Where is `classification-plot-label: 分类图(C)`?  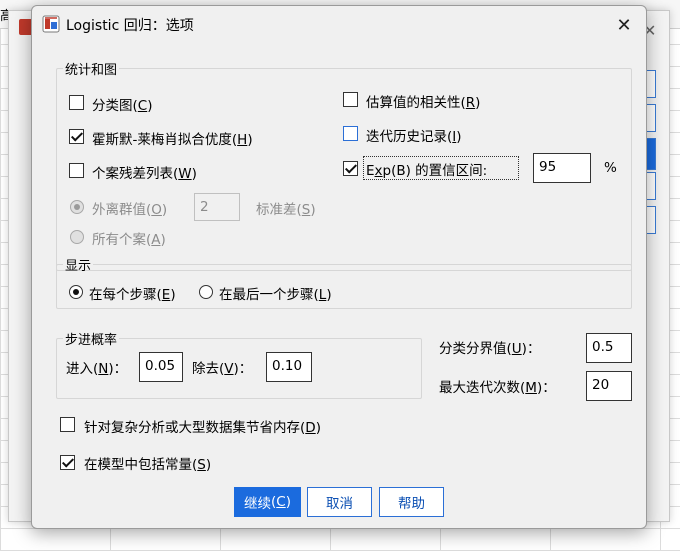 classification-plot-label: 分类图(C) is located at coordinates (122, 104).